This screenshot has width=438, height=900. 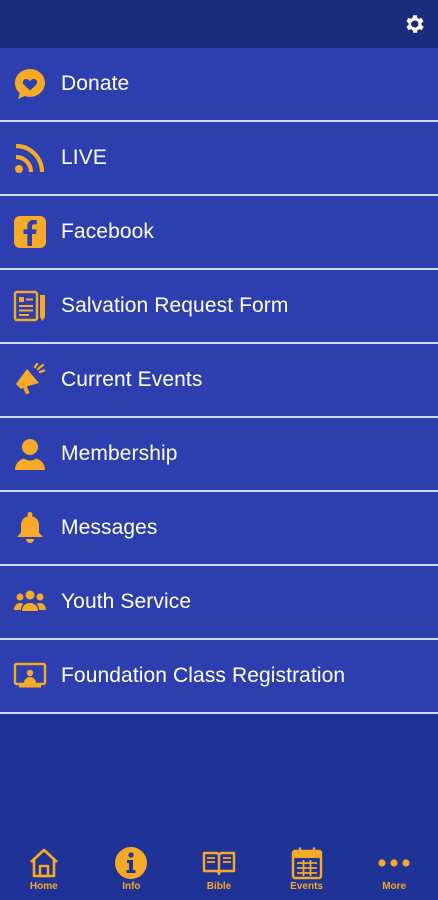 I want to click on menu-item-youth-service: Youth Service, so click(x=219, y=603).